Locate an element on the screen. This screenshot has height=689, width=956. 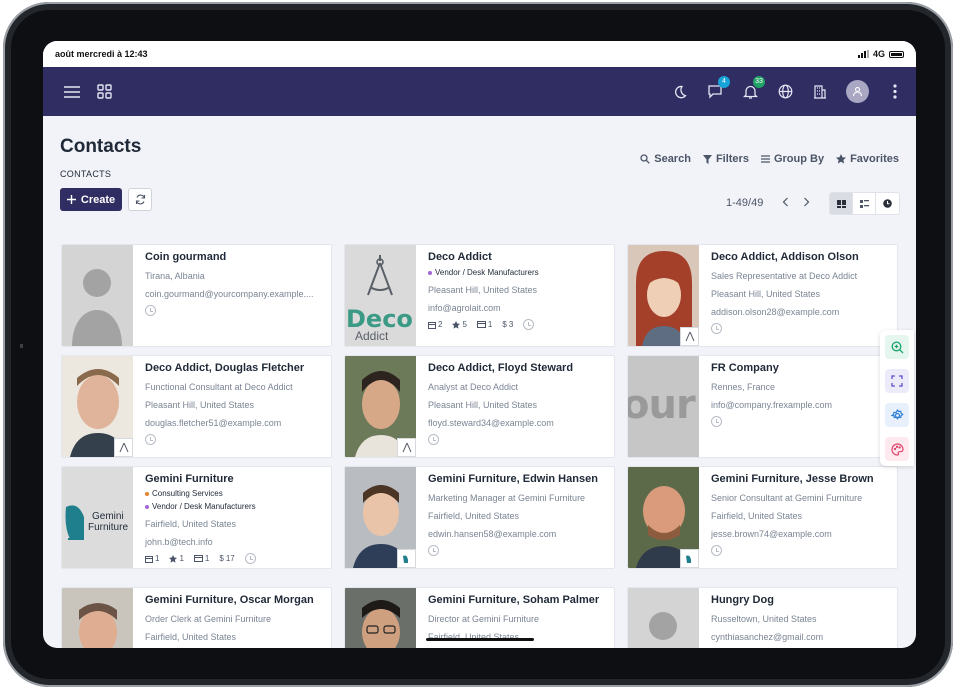
contact-stats: 1 1 1 $17 is located at coordinates (235, 558).